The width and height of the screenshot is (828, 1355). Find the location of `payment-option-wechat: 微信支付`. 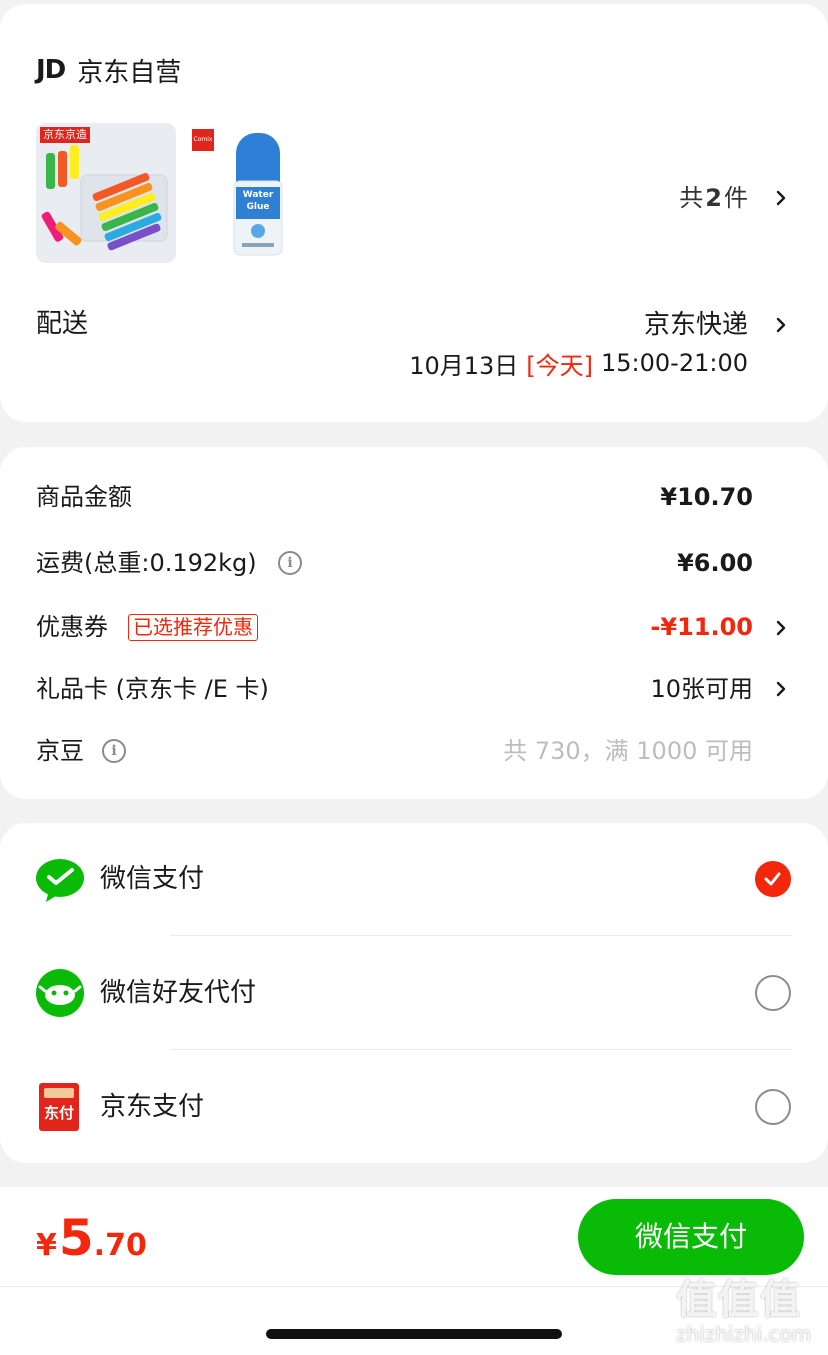

payment-option-wechat: 微信支付 is located at coordinates (414, 879).